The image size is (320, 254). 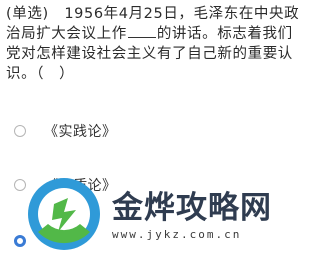 I want to click on option-a-label: 《实践论》, so click(x=80, y=132).